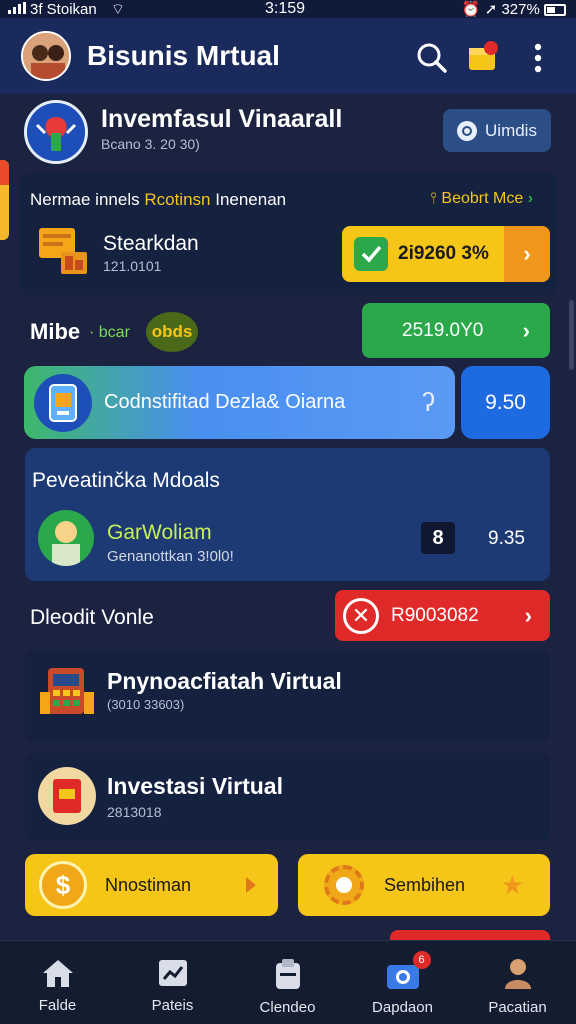 The height and width of the screenshot is (1024, 576). Describe the element at coordinates (402, 982) in the screenshot. I see `nav-item-dapdaon: 6 Dapdaon` at that location.